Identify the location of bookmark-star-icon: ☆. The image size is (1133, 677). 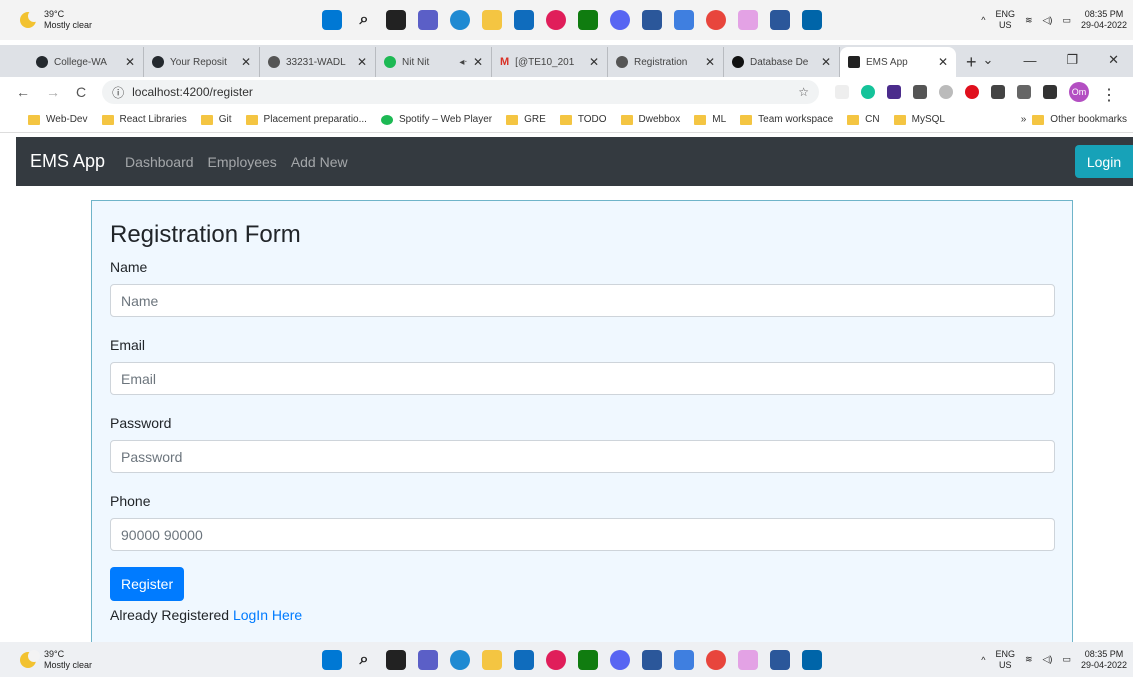
(803, 92).